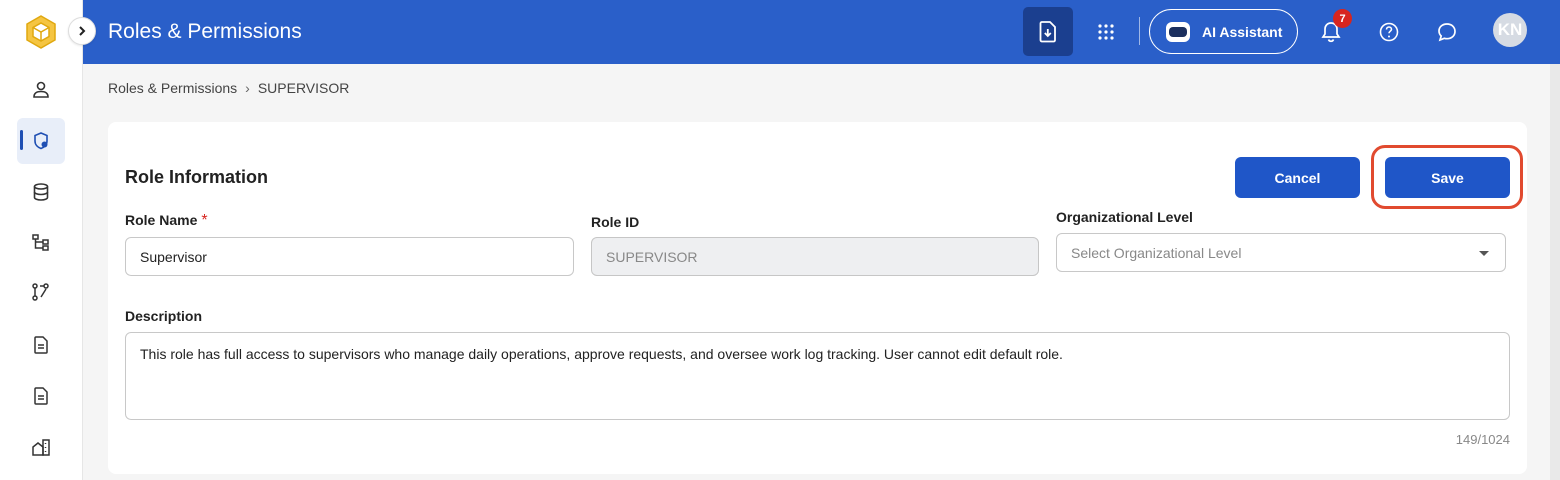 This screenshot has width=1560, height=480. I want to click on workflow-icon, so click(40, 292).